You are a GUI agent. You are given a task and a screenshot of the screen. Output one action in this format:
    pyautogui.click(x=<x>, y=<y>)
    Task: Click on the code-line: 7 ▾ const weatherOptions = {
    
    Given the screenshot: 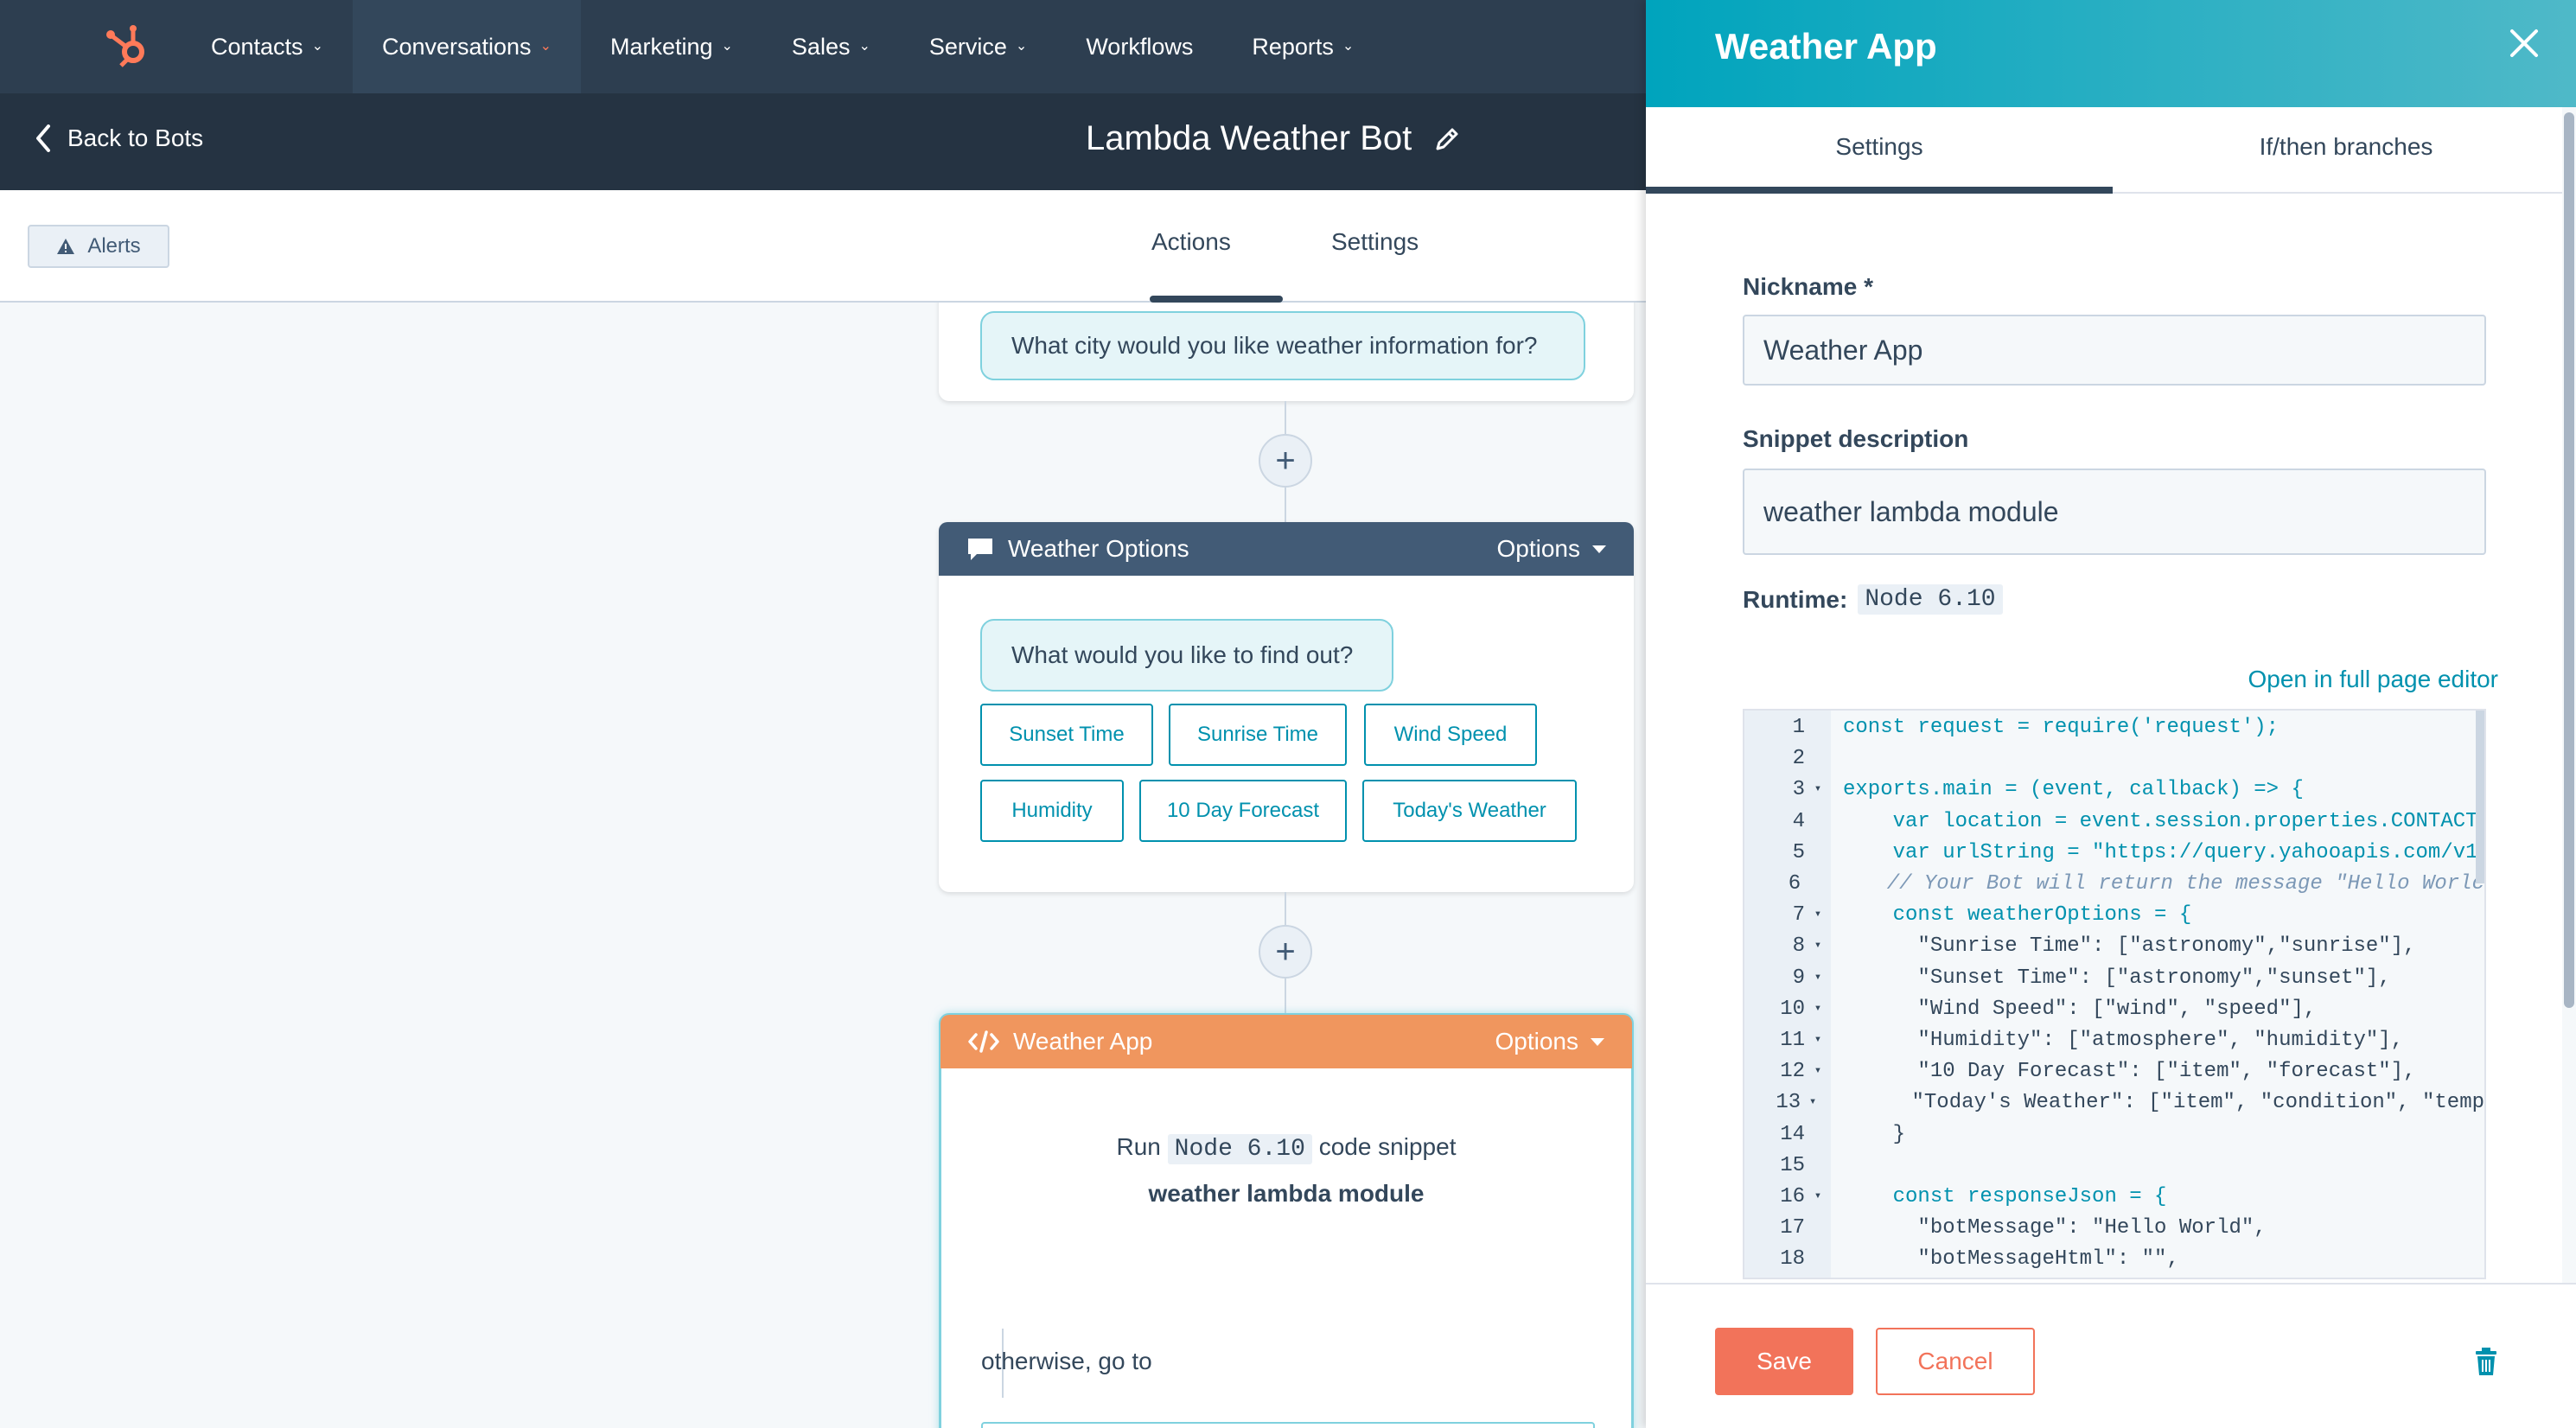 What is the action you would take?
    pyautogui.click(x=2114, y=919)
    